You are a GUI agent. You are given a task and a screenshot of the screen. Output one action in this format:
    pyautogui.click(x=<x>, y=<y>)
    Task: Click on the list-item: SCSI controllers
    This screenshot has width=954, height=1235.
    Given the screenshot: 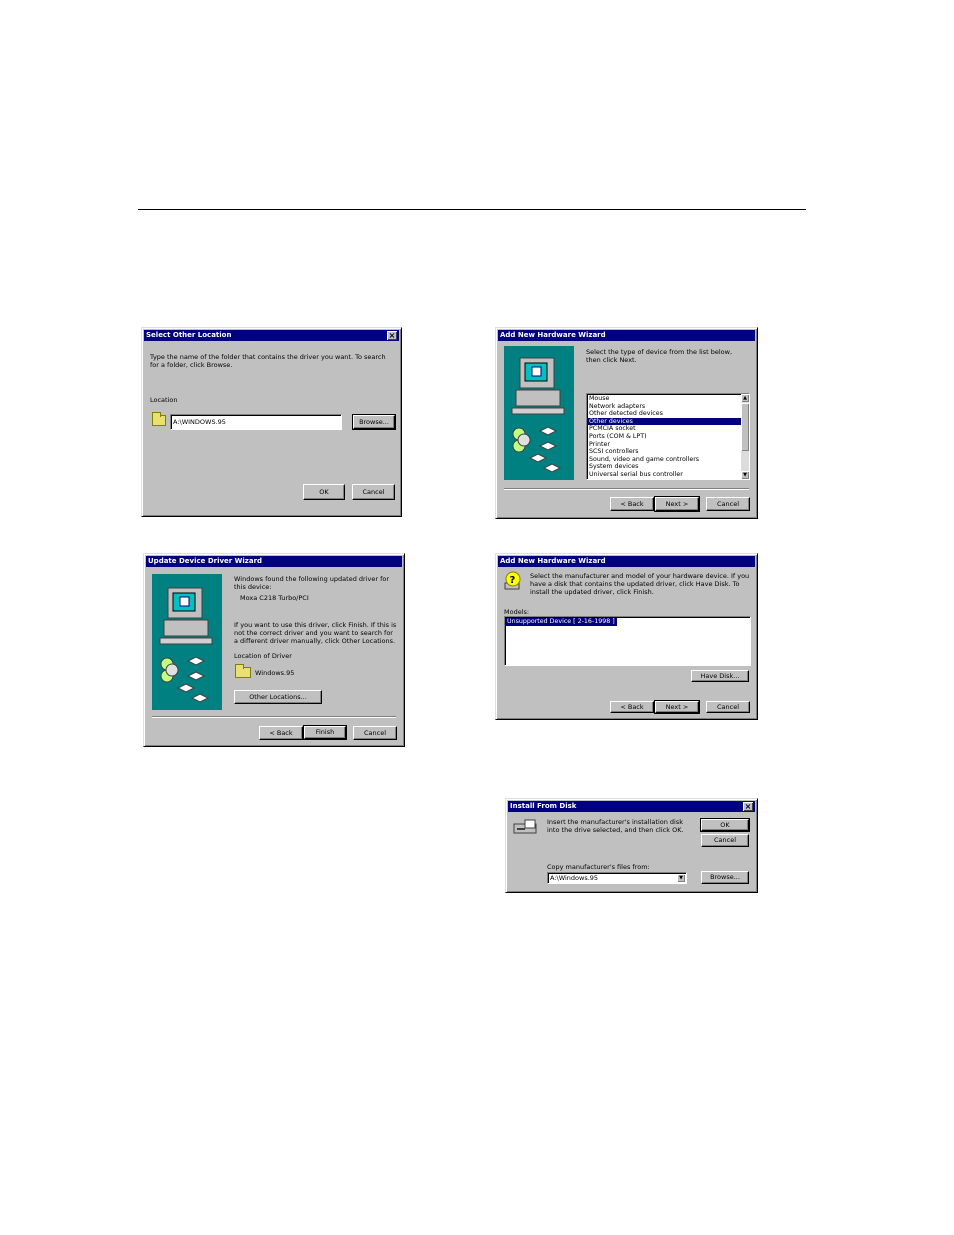 What is the action you would take?
    pyautogui.click(x=664, y=452)
    